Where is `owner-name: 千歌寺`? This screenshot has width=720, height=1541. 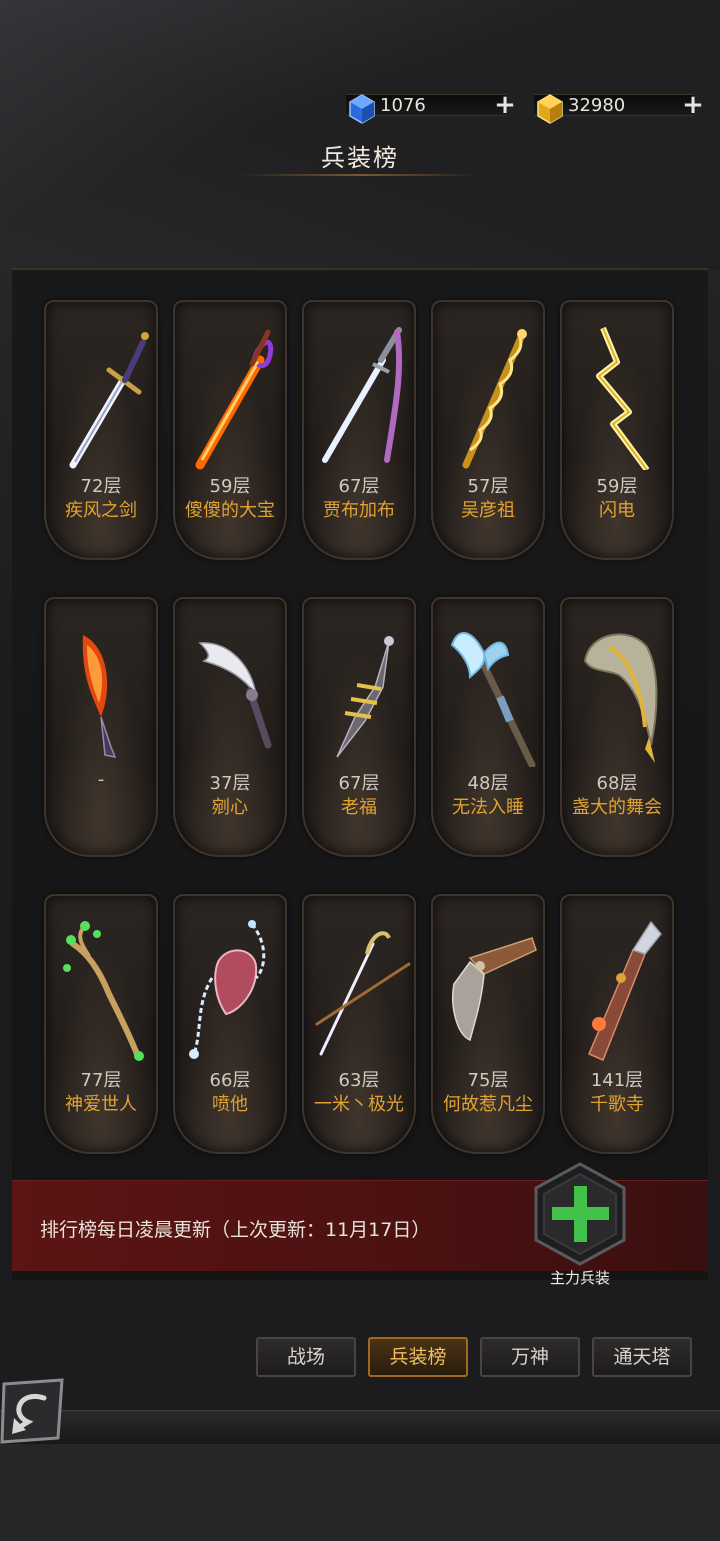
owner-name: 千歌寺 is located at coordinates (617, 1104).